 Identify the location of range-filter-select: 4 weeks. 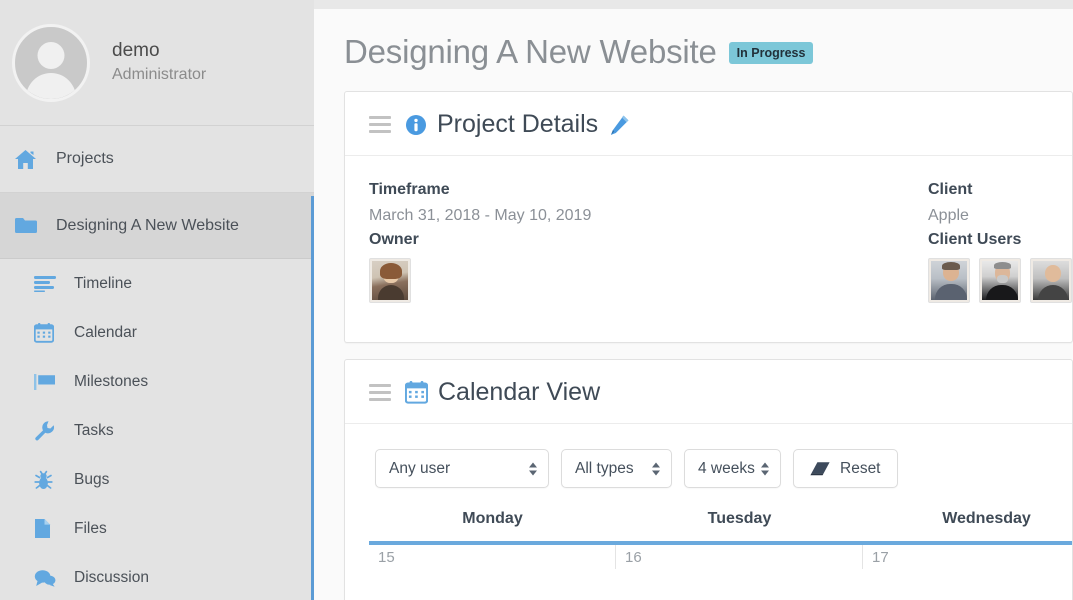
(732, 468).